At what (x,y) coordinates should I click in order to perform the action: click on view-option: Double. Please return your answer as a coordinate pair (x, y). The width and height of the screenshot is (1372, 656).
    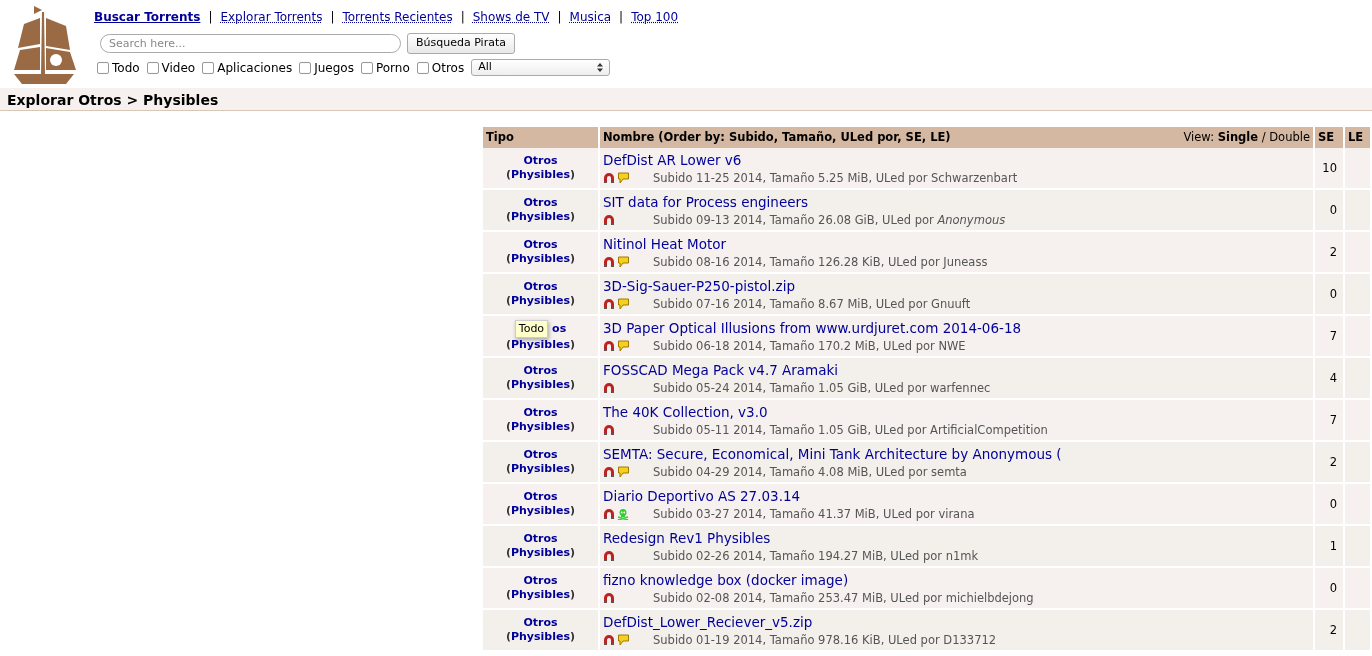
    Looking at the image, I should click on (1289, 137).